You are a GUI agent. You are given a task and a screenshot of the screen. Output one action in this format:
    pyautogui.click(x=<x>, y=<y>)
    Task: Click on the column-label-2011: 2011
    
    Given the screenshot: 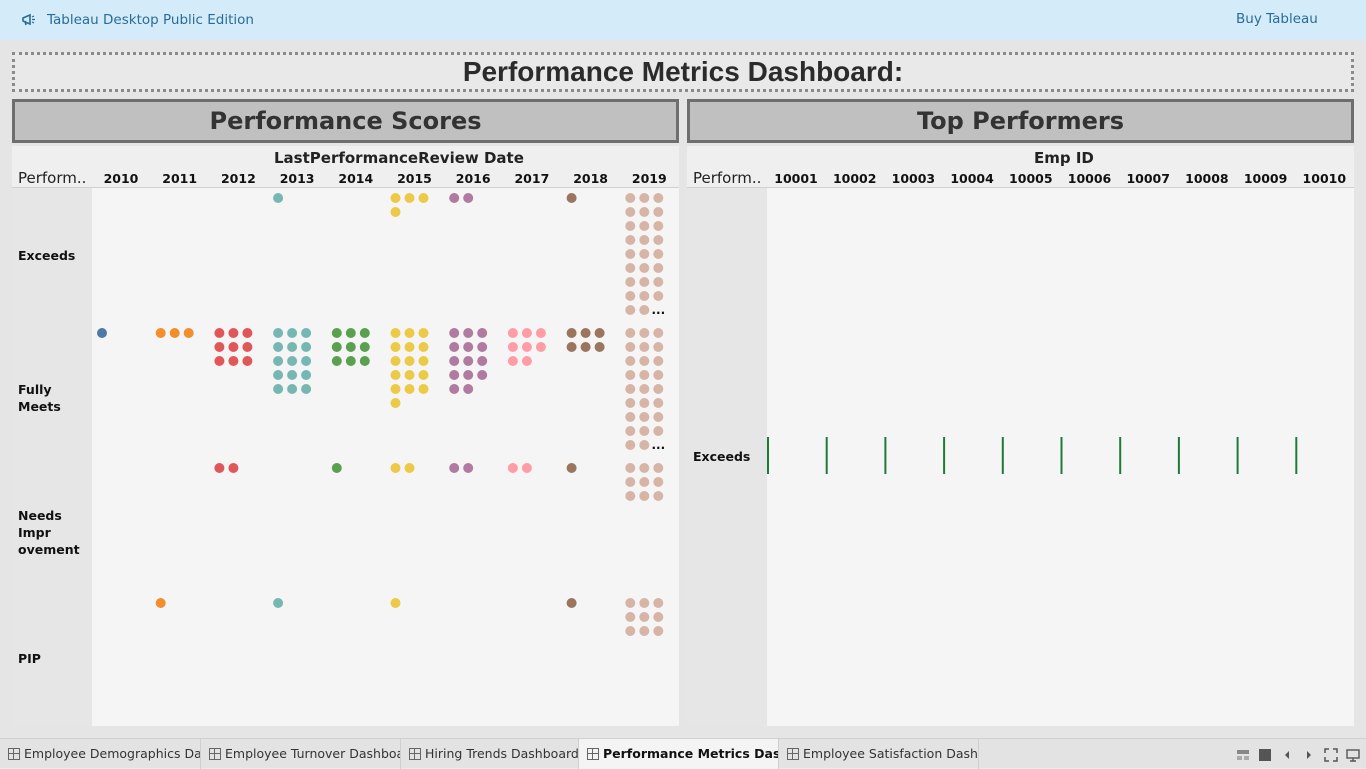 What is the action you would take?
    pyautogui.click(x=180, y=178)
    